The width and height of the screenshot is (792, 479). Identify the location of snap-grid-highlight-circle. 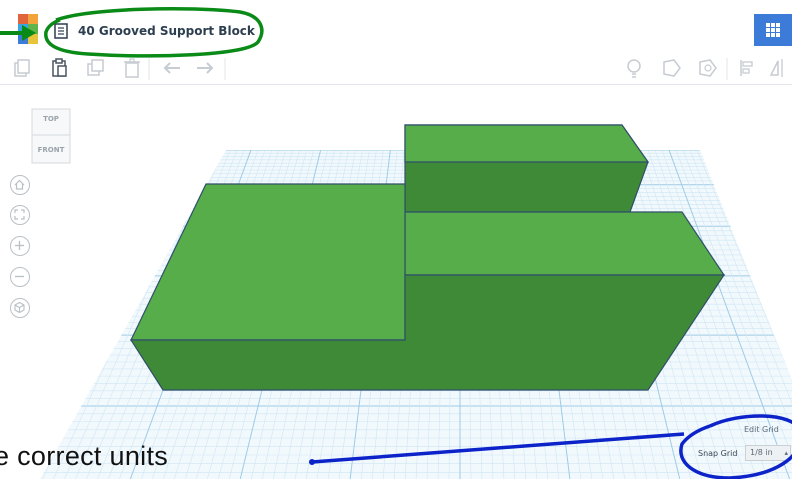
(735, 446).